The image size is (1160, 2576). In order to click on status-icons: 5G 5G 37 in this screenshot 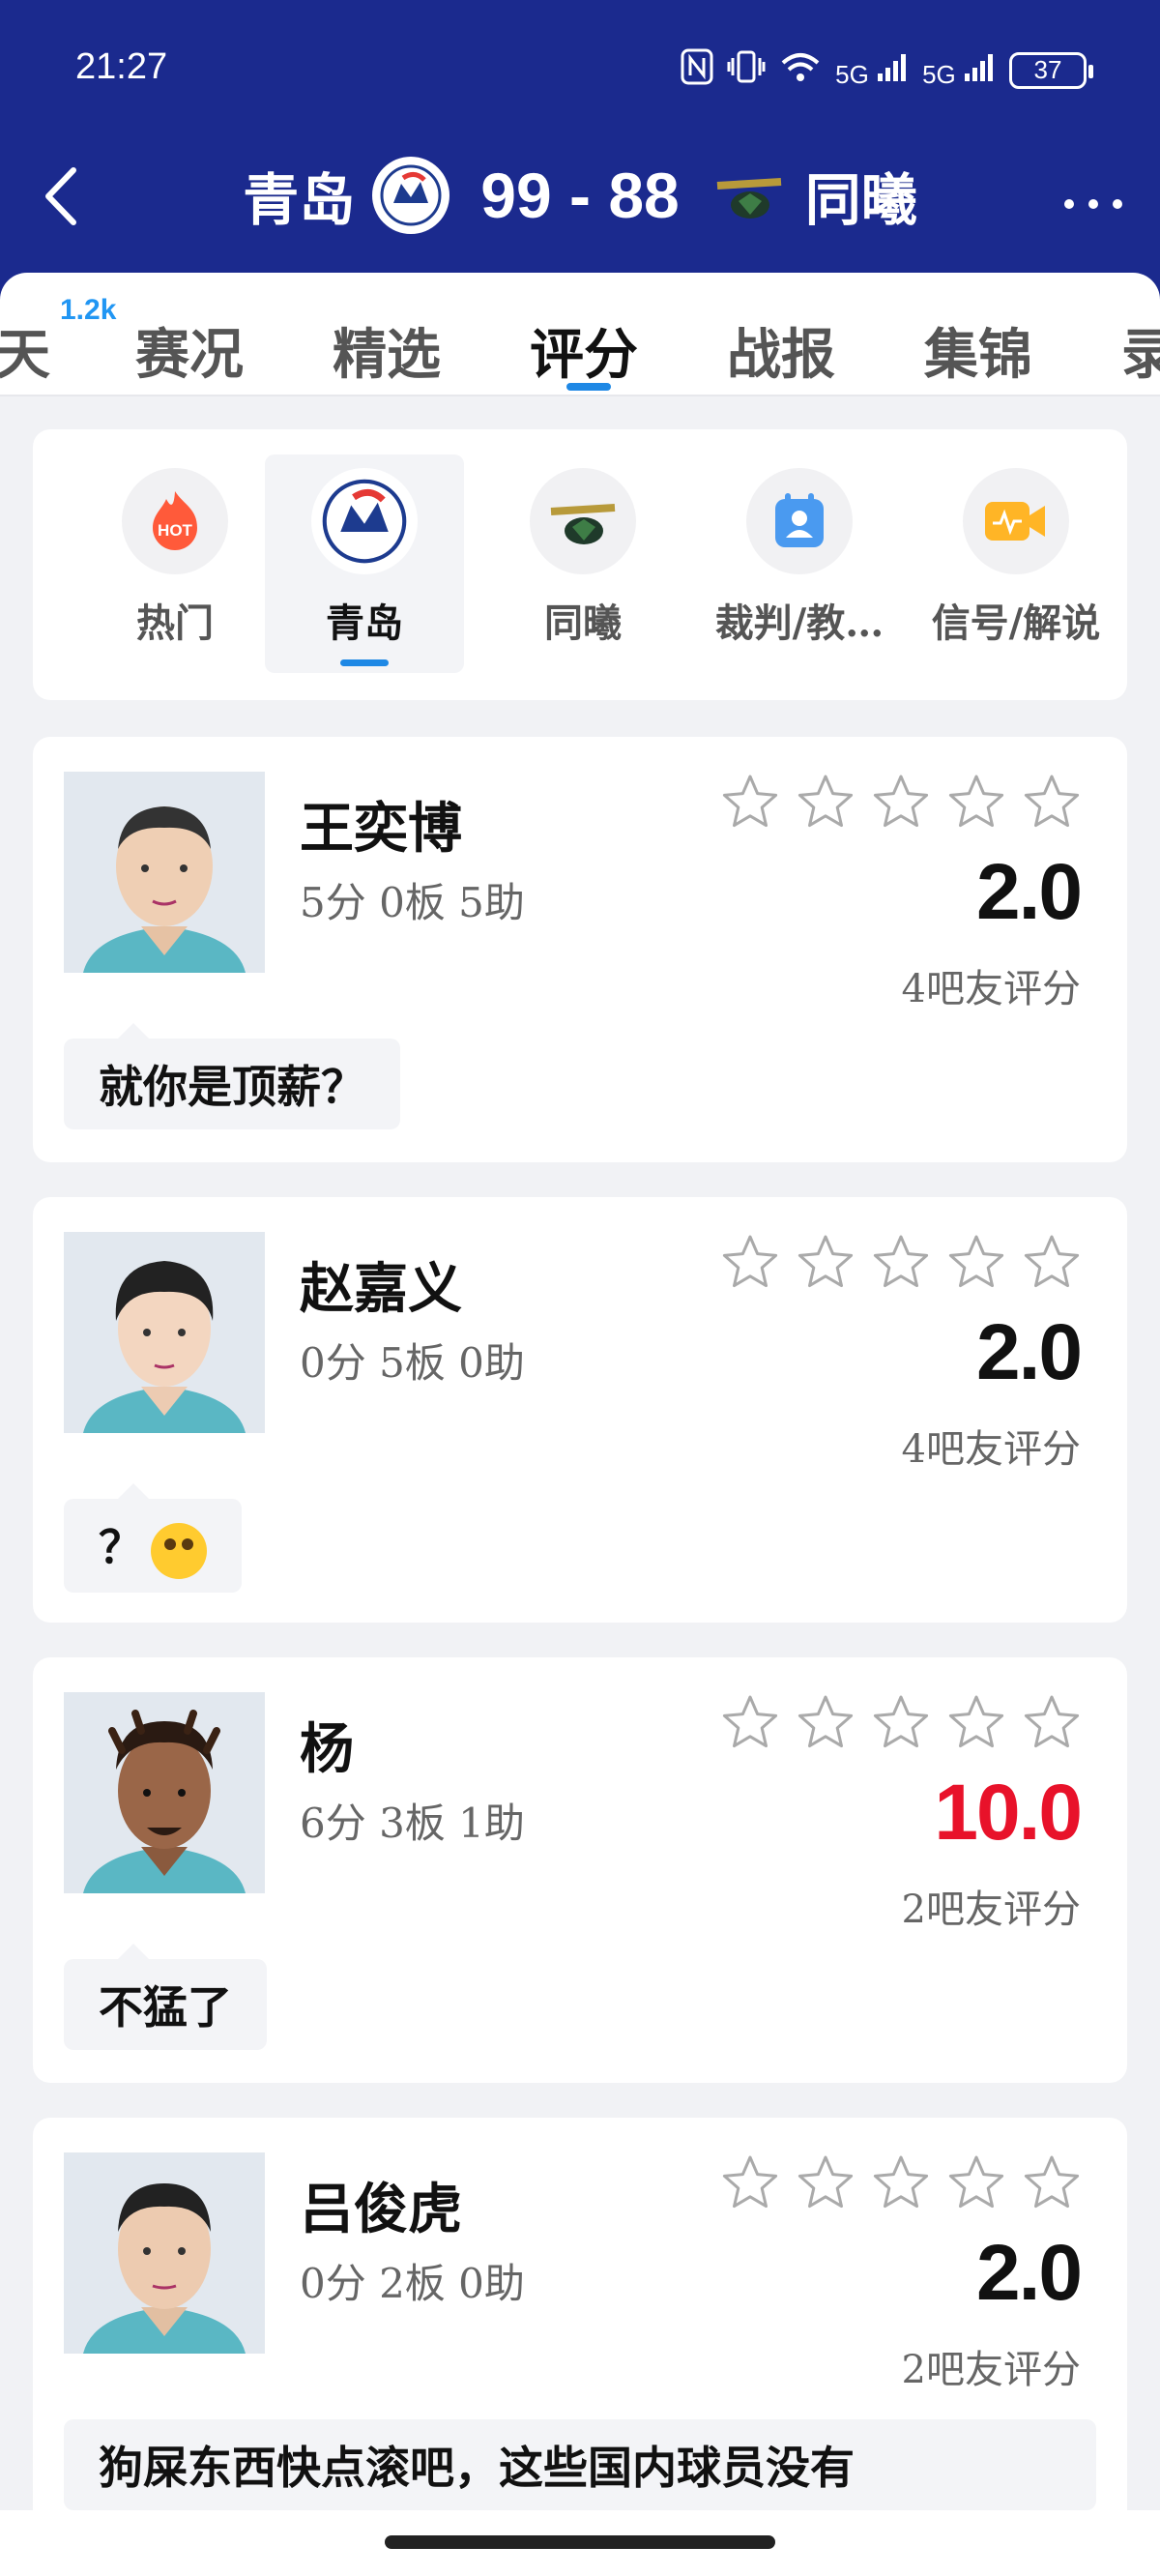, I will do `click(887, 70)`.